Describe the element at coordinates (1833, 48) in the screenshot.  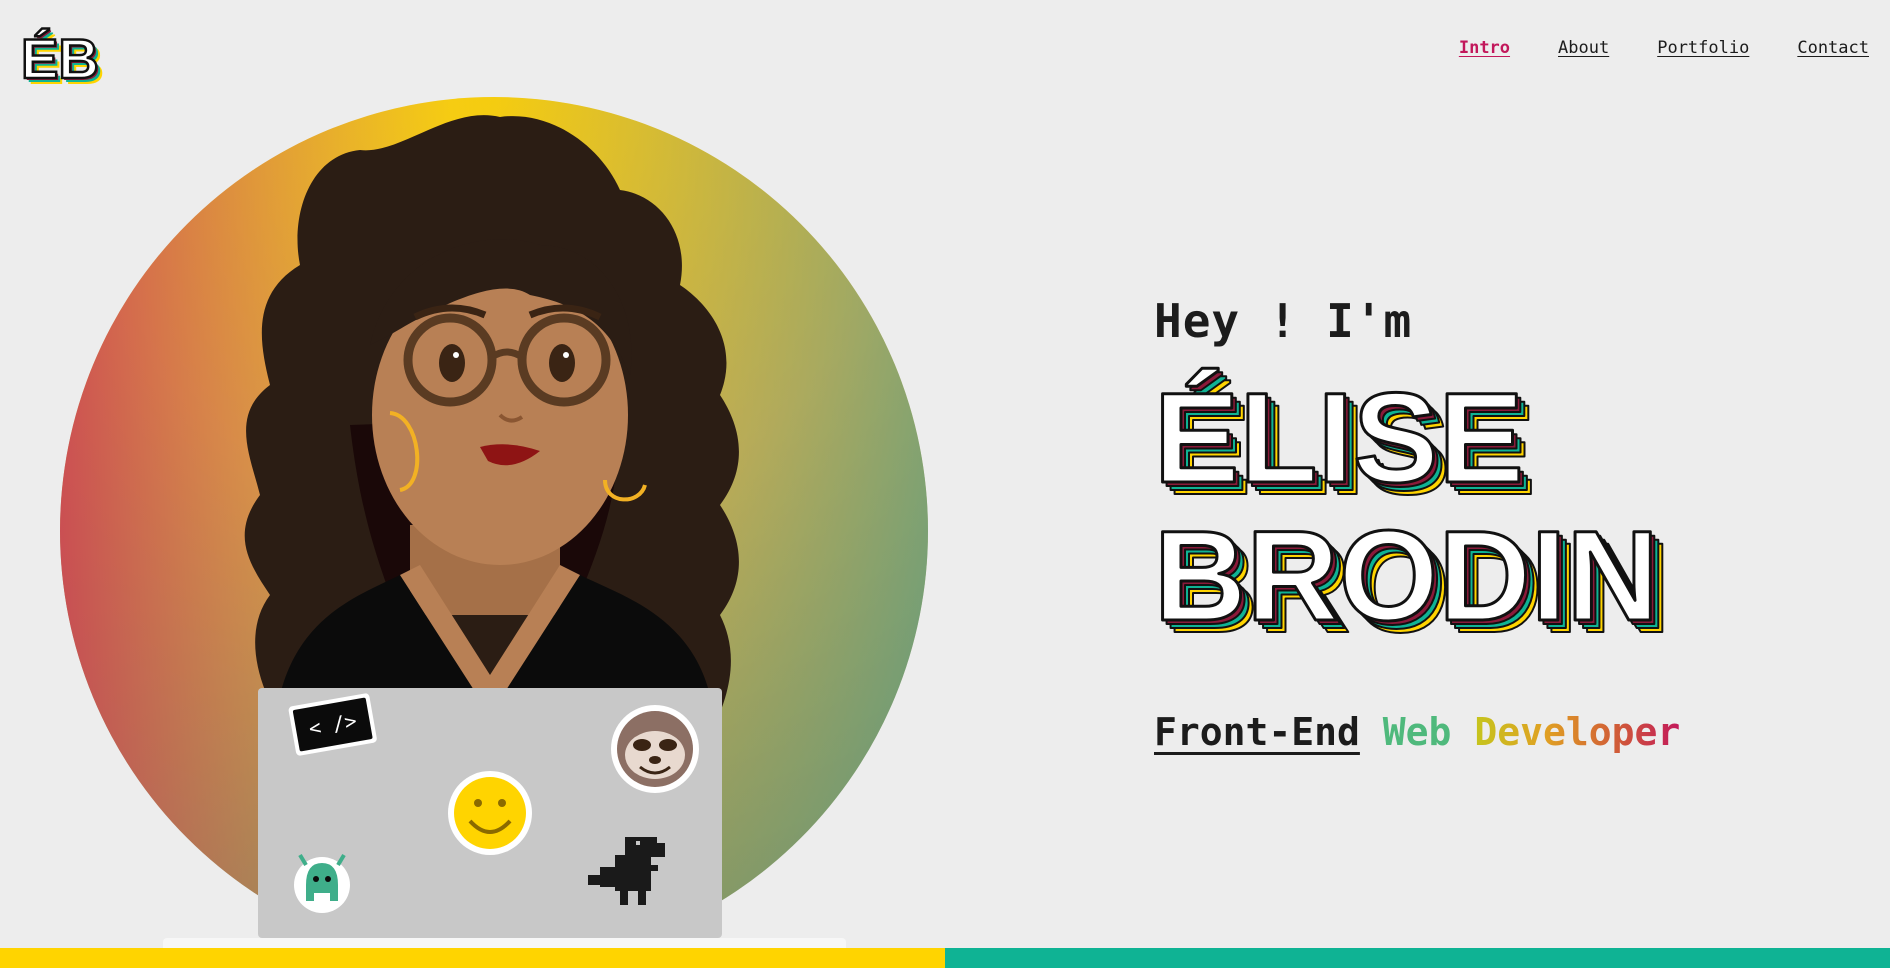
I see `nav-contact: Contact` at that location.